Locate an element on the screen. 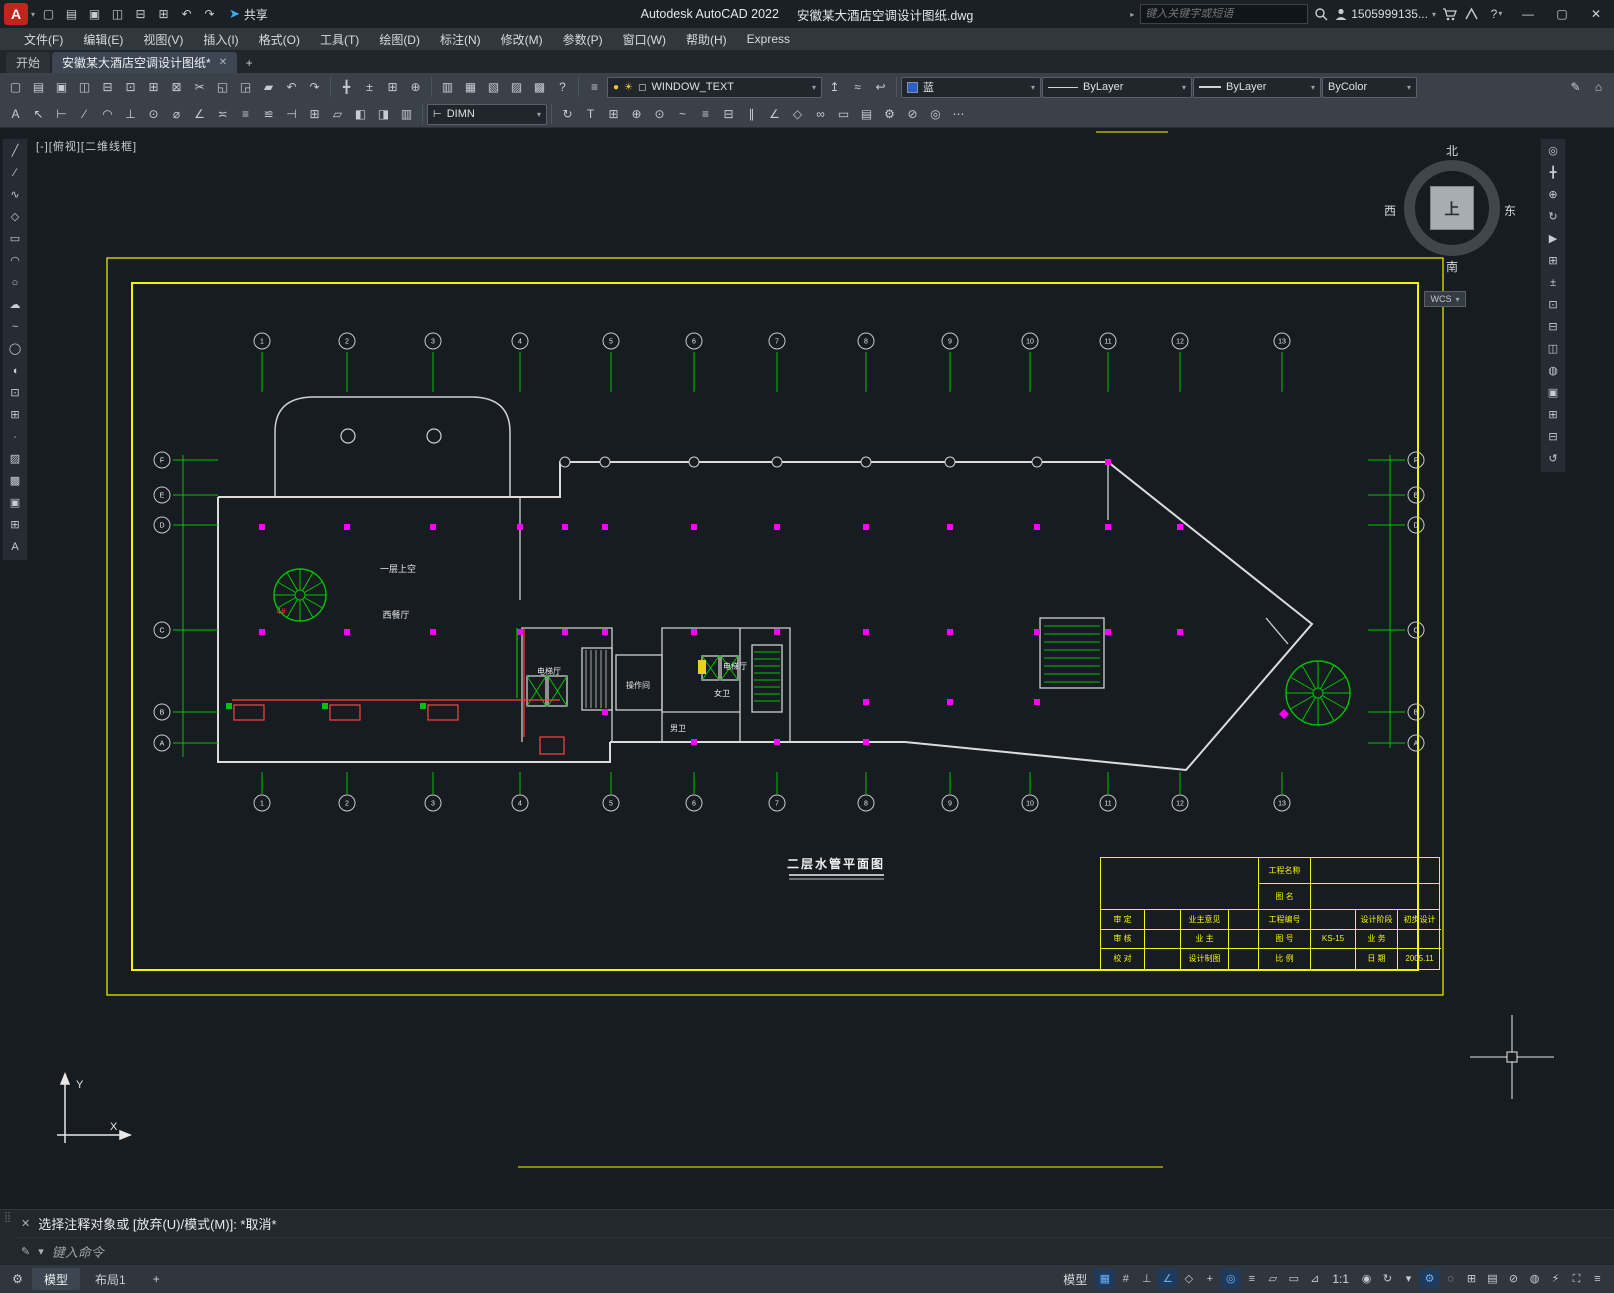 The width and height of the screenshot is (1614, 1293). paste-icon: ◲ is located at coordinates (245, 87).